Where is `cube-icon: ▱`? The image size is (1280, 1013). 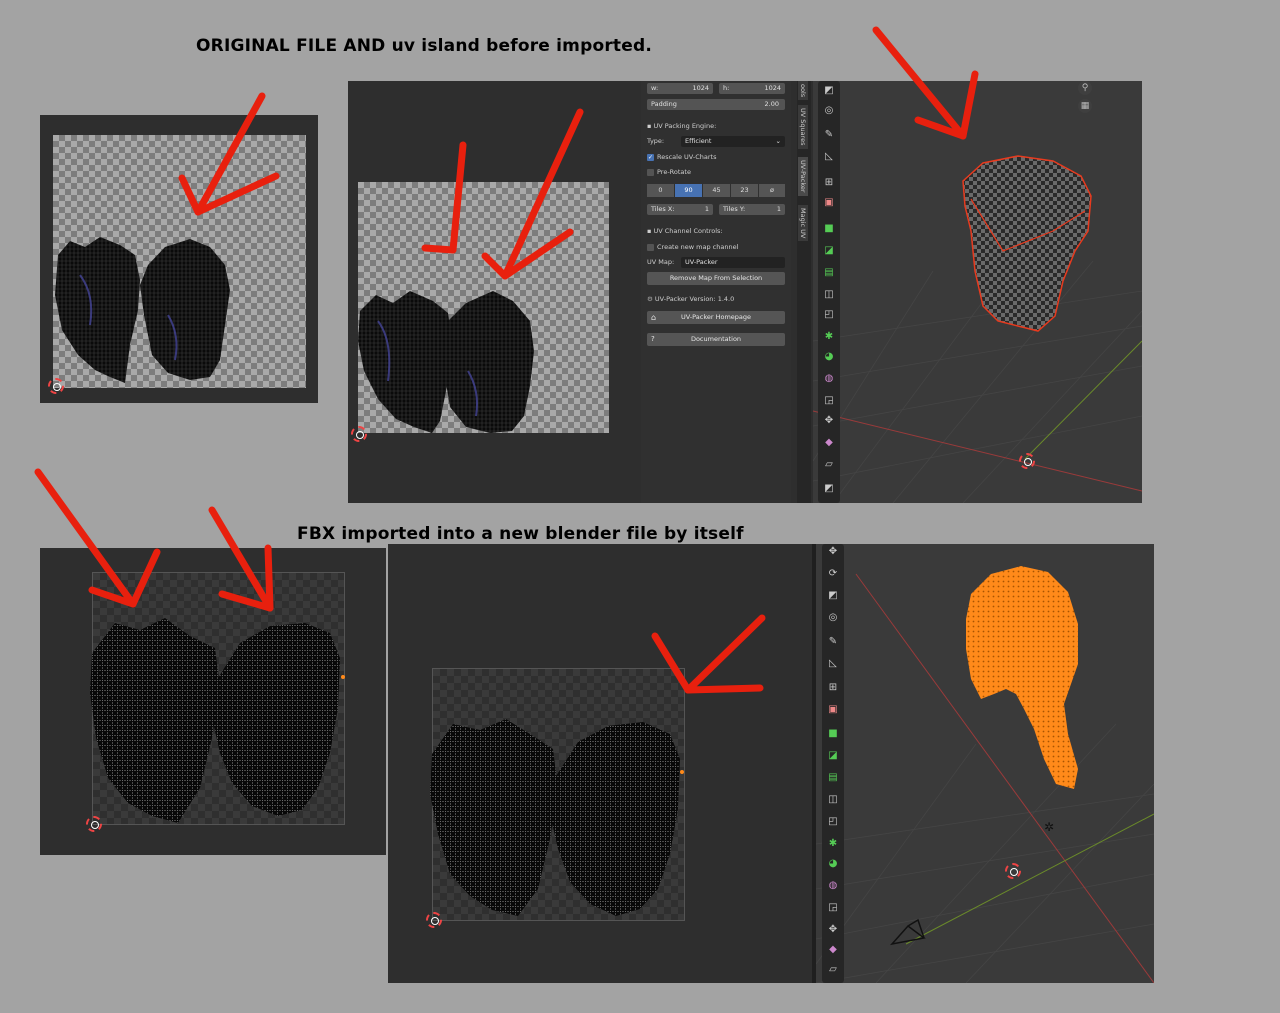 cube-icon: ▱ is located at coordinates (829, 465).